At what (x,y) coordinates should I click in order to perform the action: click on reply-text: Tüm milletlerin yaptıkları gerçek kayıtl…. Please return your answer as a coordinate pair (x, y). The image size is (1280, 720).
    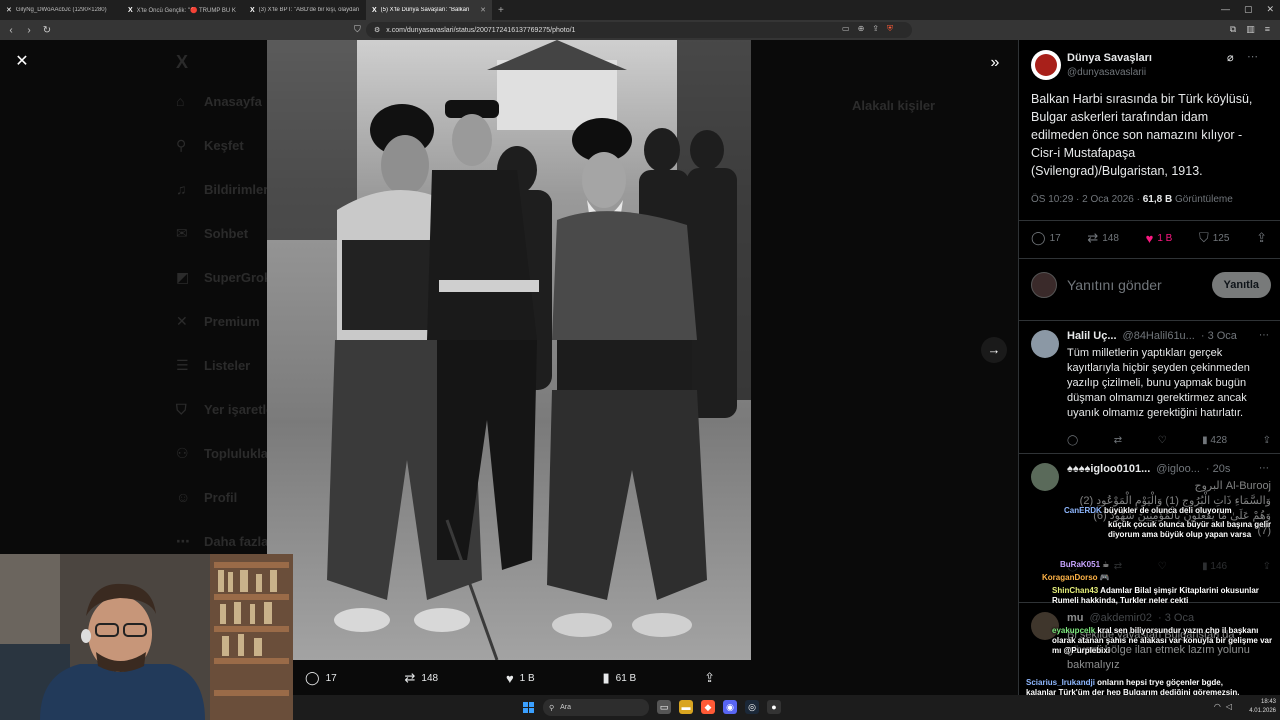
    Looking at the image, I should click on (1158, 383).